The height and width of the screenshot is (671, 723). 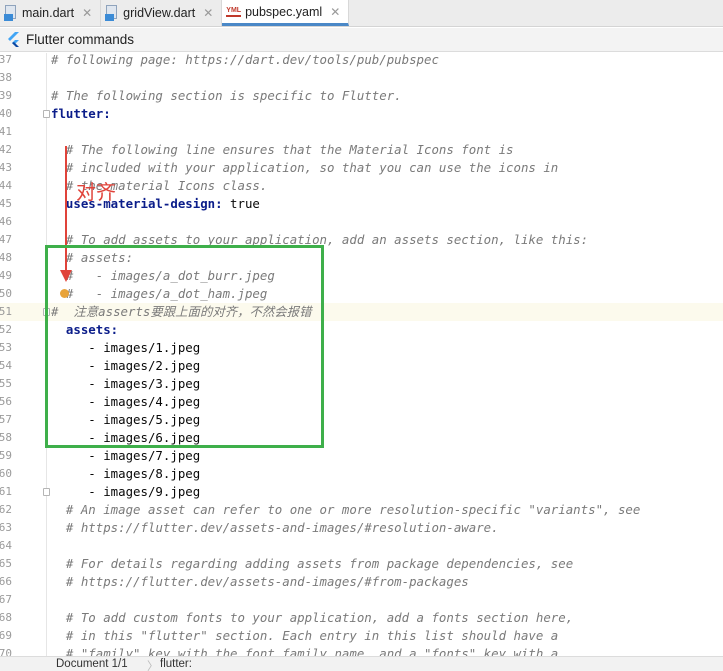 I want to click on code-line: 59 - images/7.jpeg, so click(x=361, y=456).